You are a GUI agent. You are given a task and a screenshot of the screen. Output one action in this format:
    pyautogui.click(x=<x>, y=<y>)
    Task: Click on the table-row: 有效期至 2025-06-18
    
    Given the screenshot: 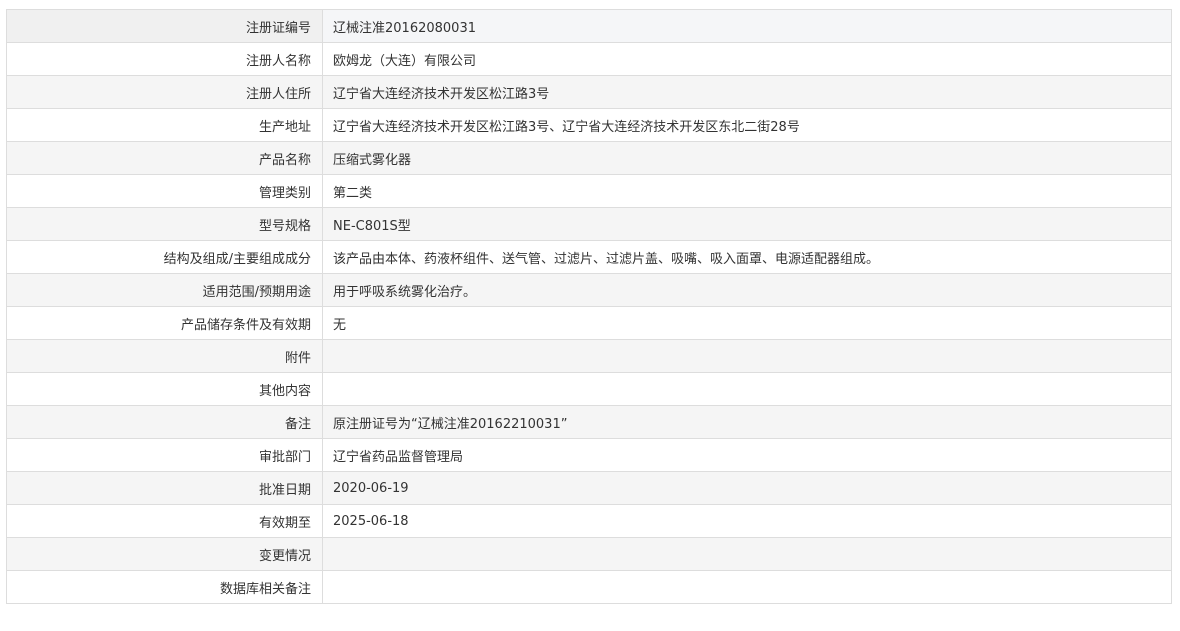 What is the action you would take?
    pyautogui.click(x=589, y=521)
    